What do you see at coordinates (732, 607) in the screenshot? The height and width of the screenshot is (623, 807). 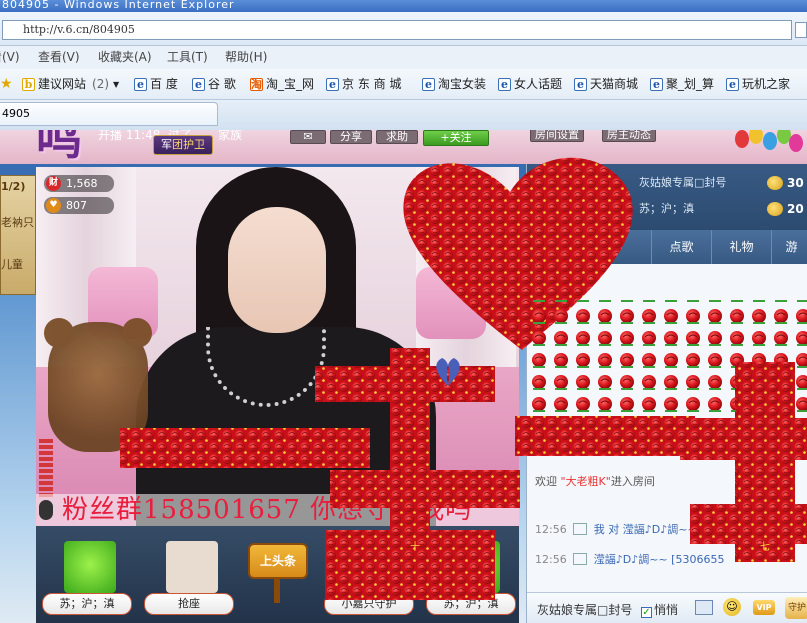 I see `smiley-icon: ☺` at bounding box center [732, 607].